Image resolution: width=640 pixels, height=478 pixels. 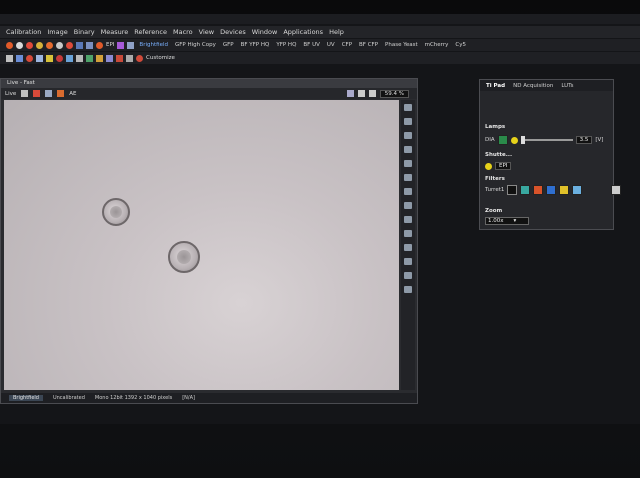 I want to click on menu-calibration: Calibration, so click(x=23, y=32).